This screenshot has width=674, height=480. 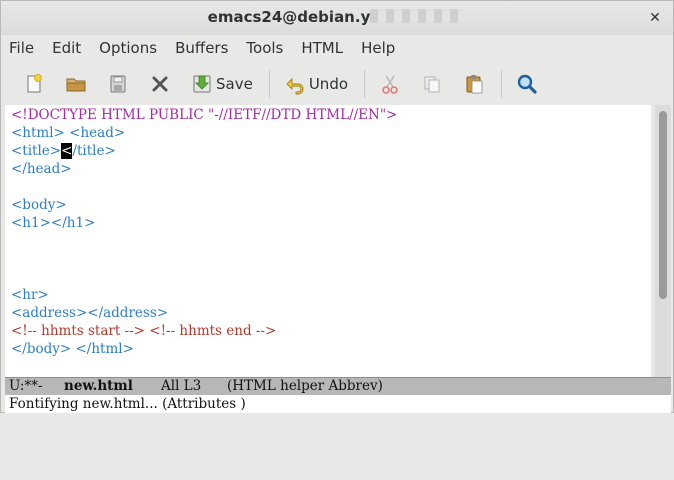 I want to click on copy-button, so click(x=432, y=84).